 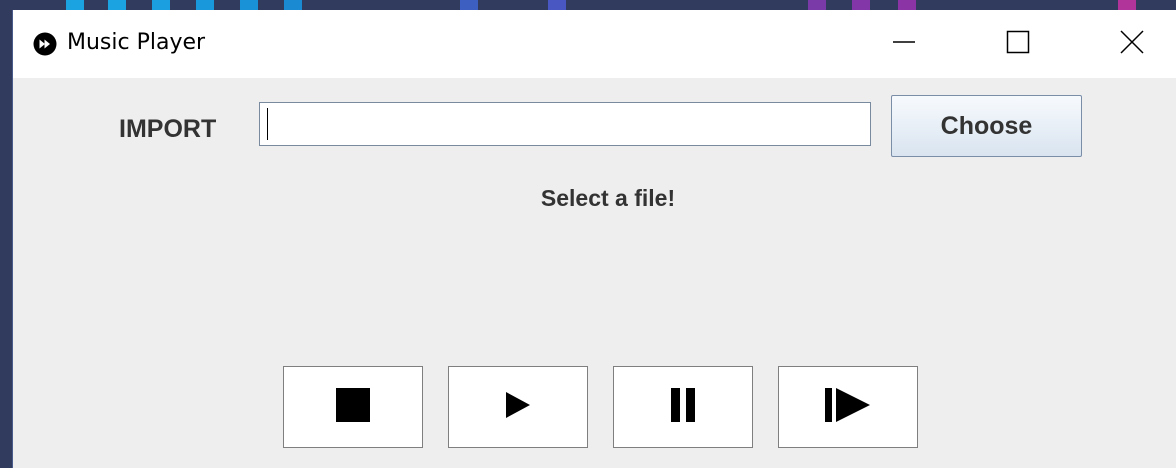 I want to click on close-button, so click(x=1132, y=44).